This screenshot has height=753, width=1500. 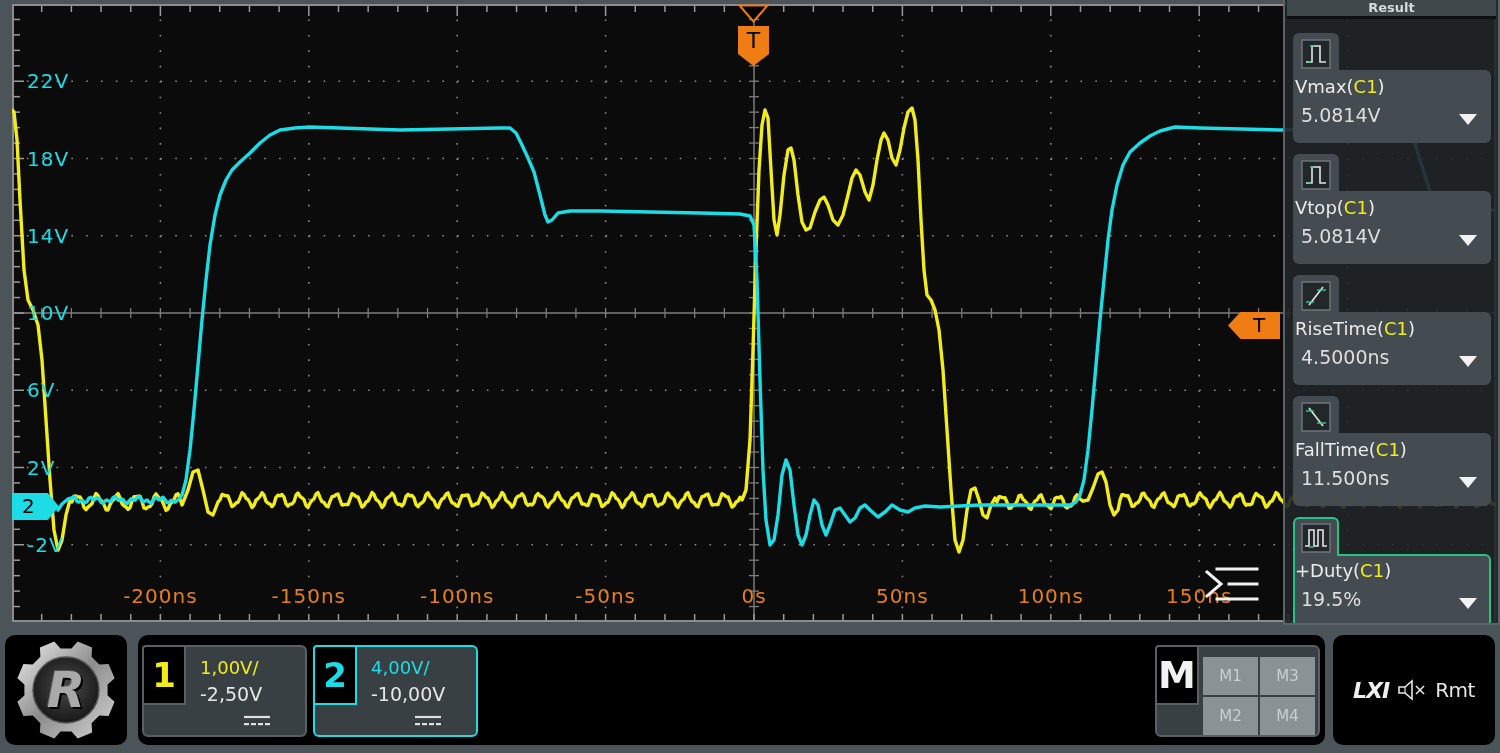 I want to click on time-label: 50ns, so click(x=902, y=596).